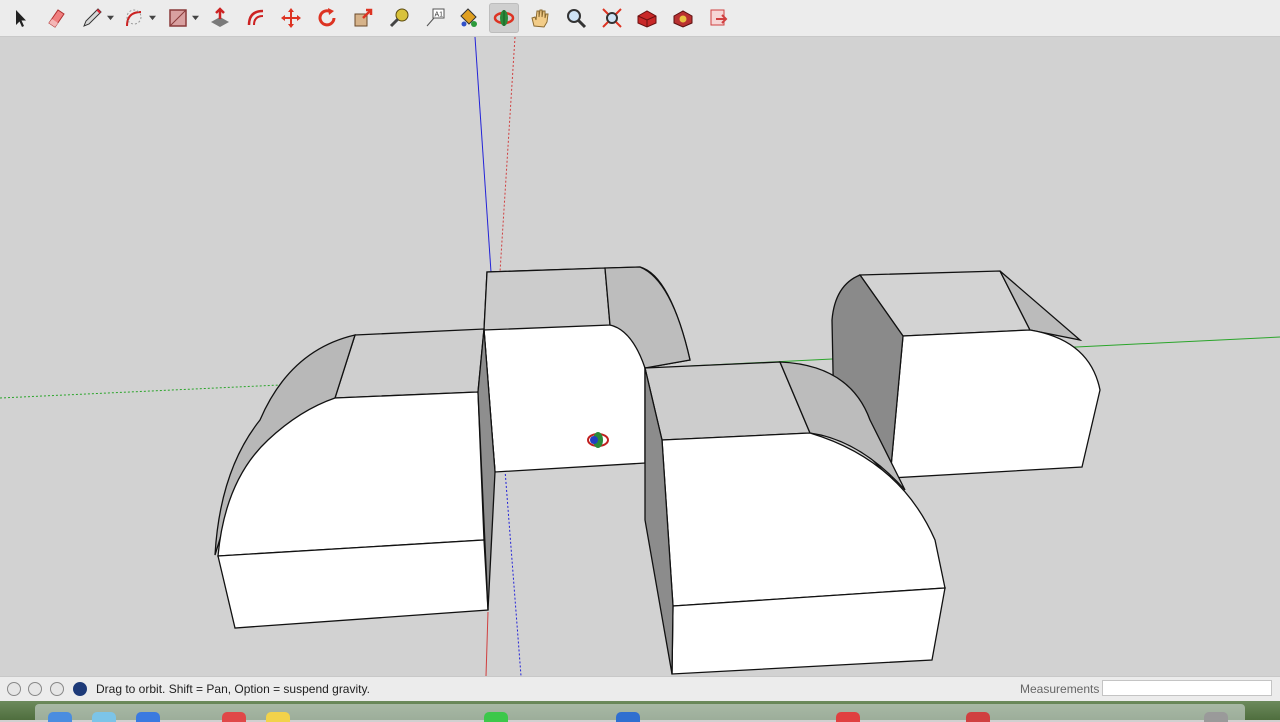 This screenshot has width=1280, height=722. I want to click on move-arrows-icon, so click(291, 18).